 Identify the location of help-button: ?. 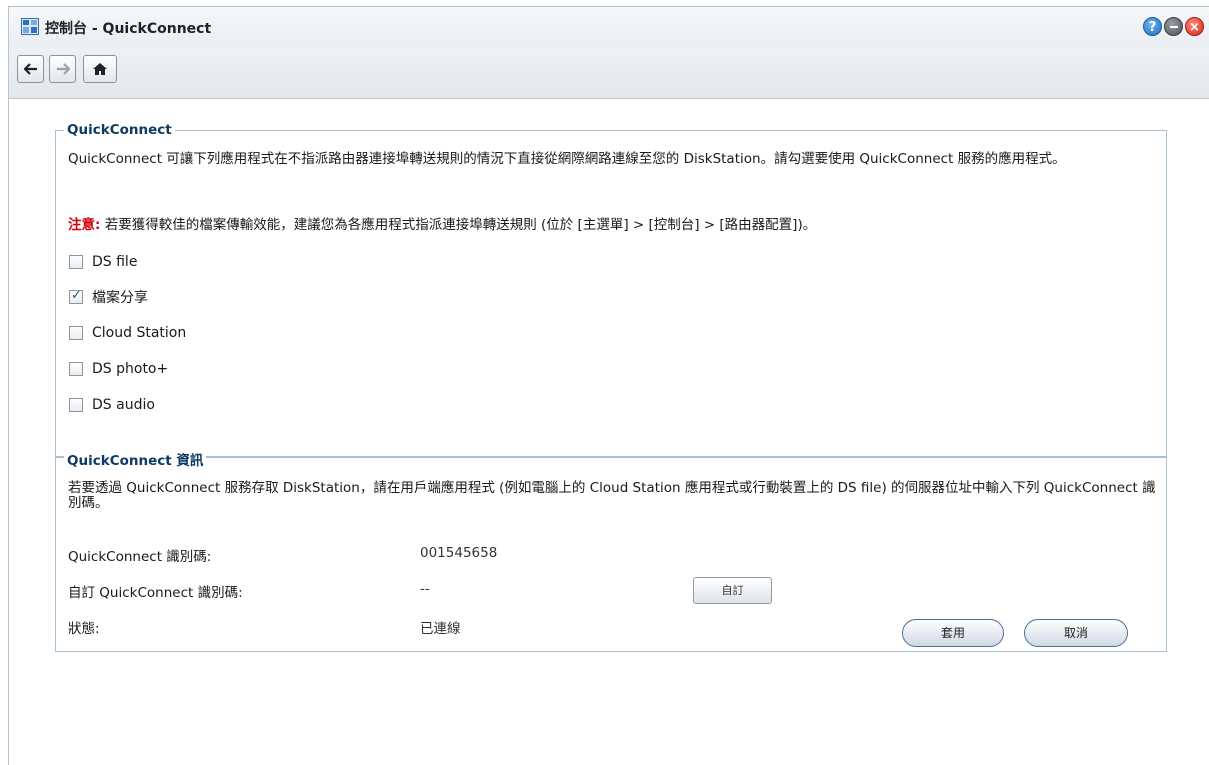
(1152, 26).